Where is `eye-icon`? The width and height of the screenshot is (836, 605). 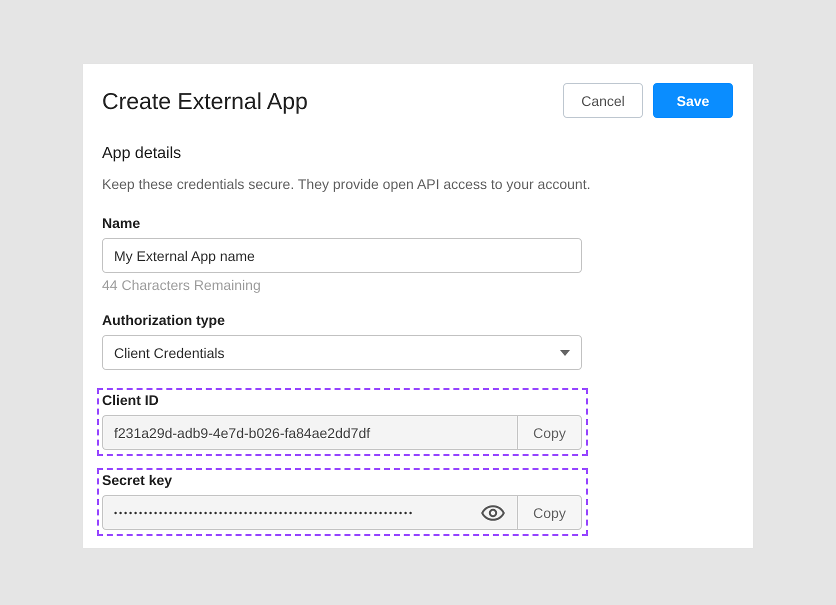 eye-icon is located at coordinates (493, 512).